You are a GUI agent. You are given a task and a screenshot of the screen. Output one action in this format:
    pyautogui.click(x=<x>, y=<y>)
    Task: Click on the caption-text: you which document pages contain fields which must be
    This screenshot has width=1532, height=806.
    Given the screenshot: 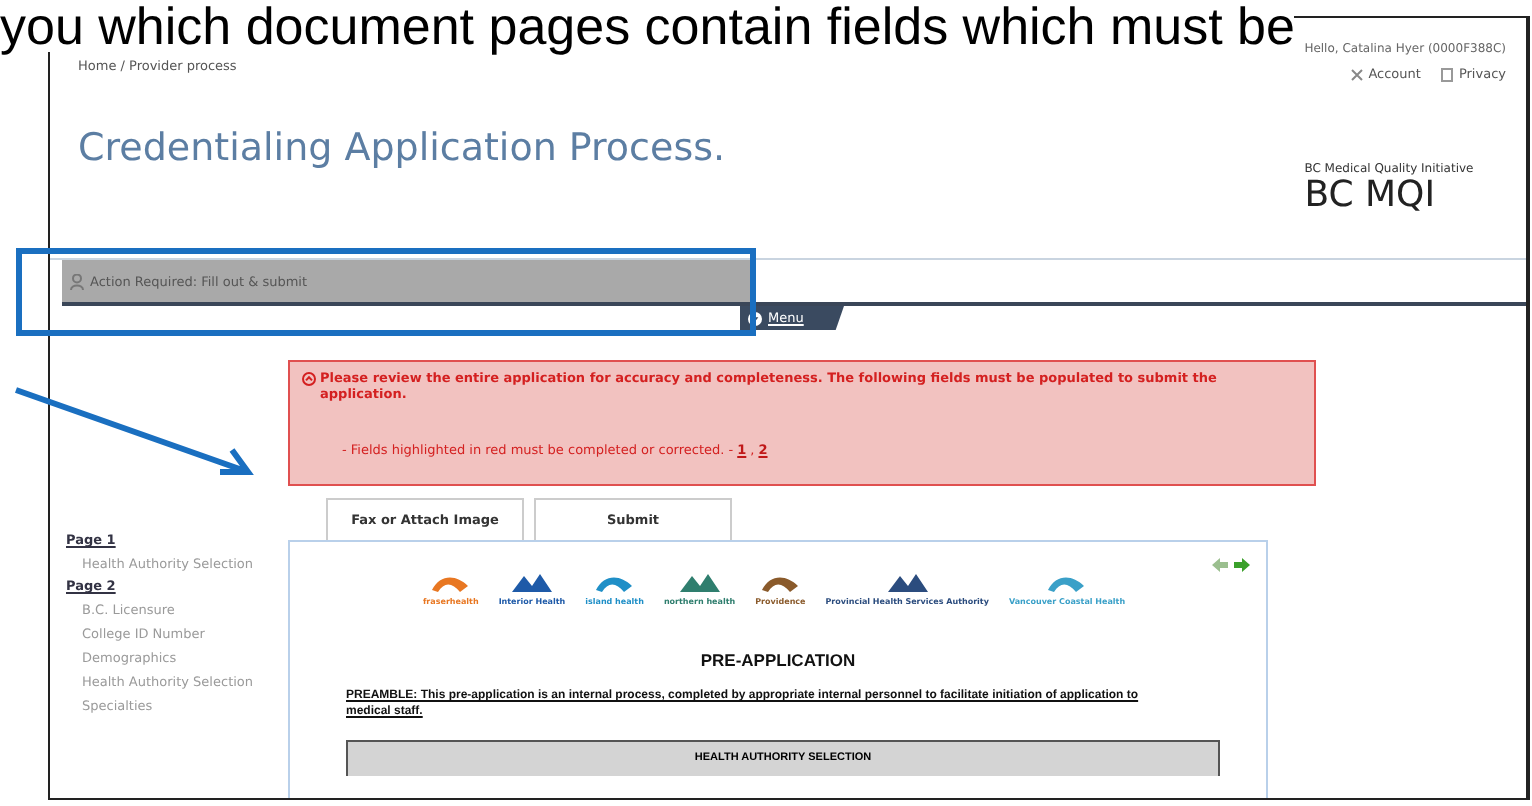 What is the action you would take?
    pyautogui.click(x=647, y=26)
    